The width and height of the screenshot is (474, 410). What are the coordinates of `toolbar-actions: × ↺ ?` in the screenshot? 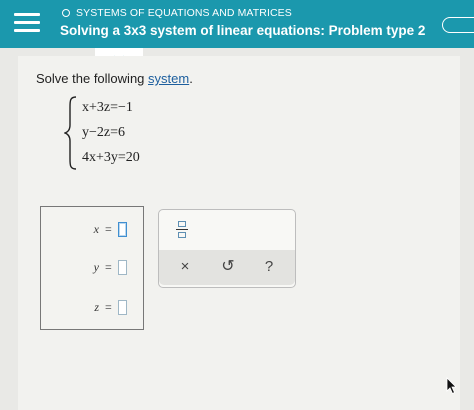 It's located at (227, 267).